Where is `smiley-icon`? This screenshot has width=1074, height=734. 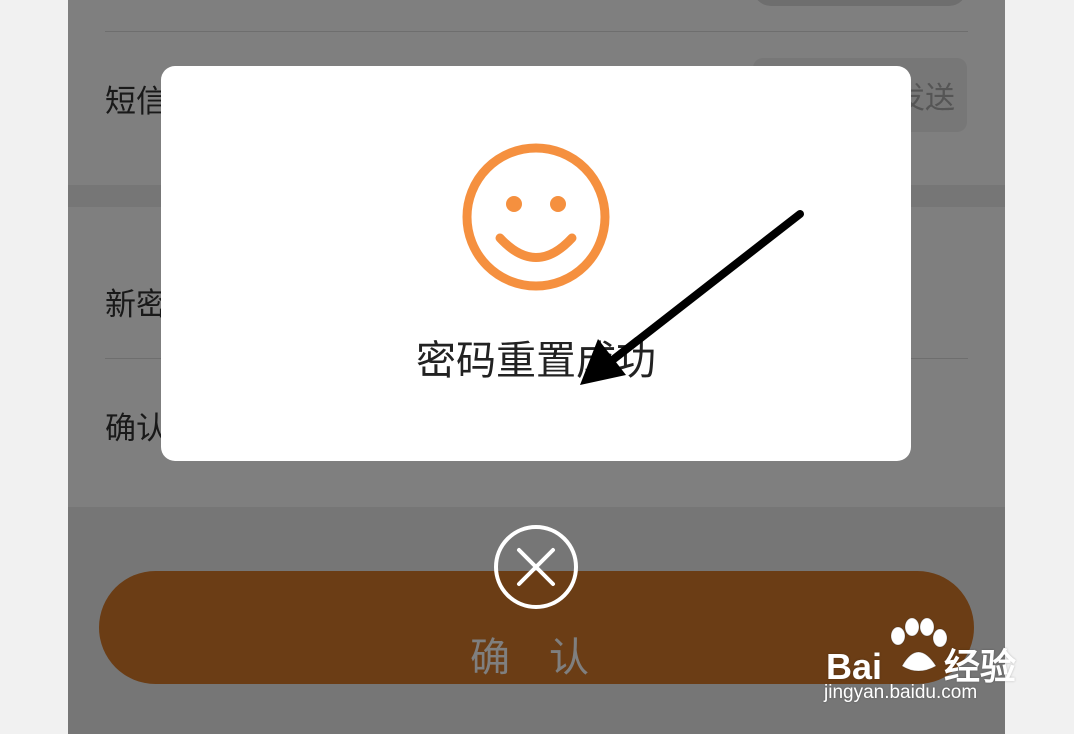
smiley-icon is located at coordinates (536, 217).